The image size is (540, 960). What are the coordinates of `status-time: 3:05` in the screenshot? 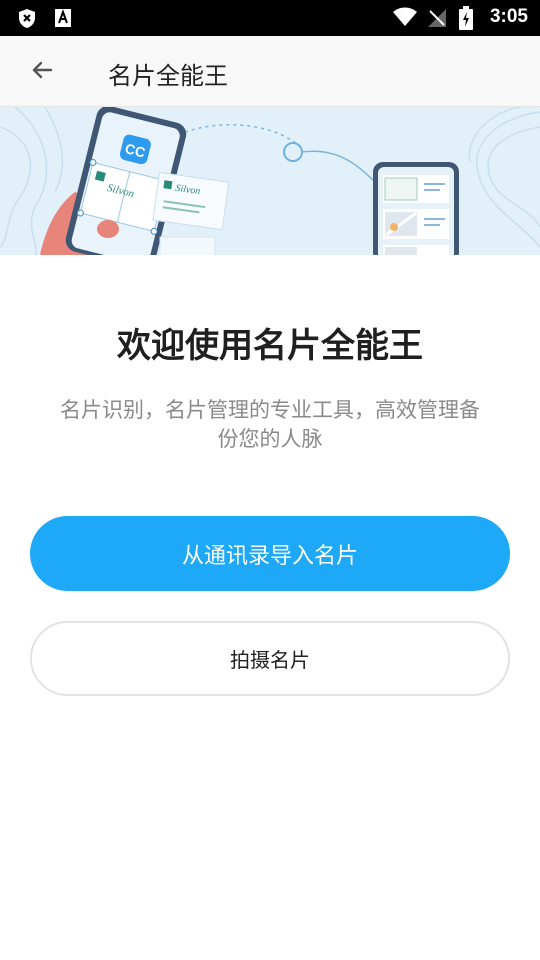 It's located at (508, 16).